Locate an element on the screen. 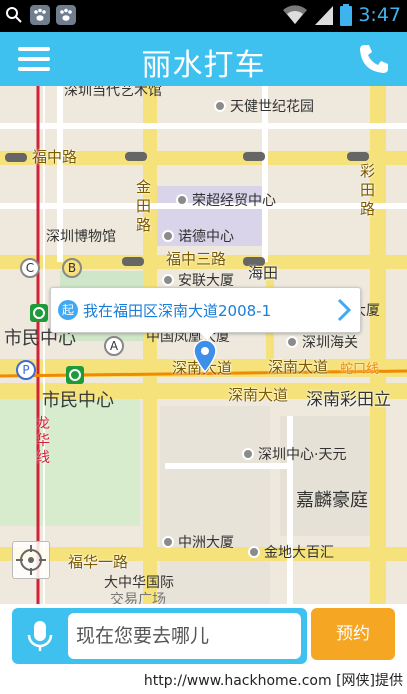 Image resolution: width=407 pixels, height=694 pixels. road-label: 福华一路 is located at coordinates (98, 562).